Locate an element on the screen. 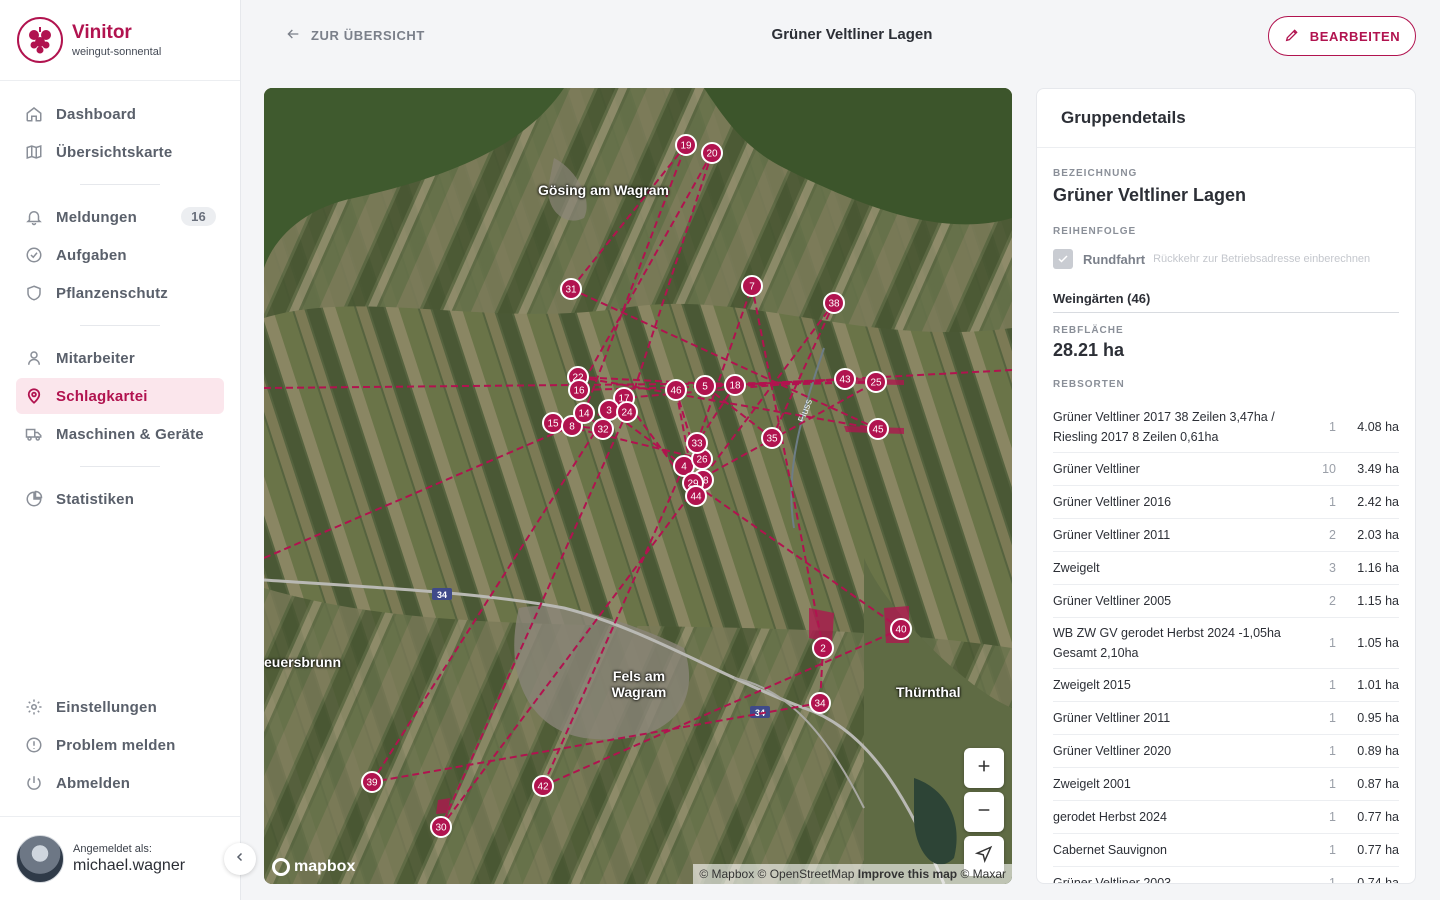 Image resolution: width=1440 pixels, height=900 pixels. field-marker: 7 is located at coordinates (752, 286).